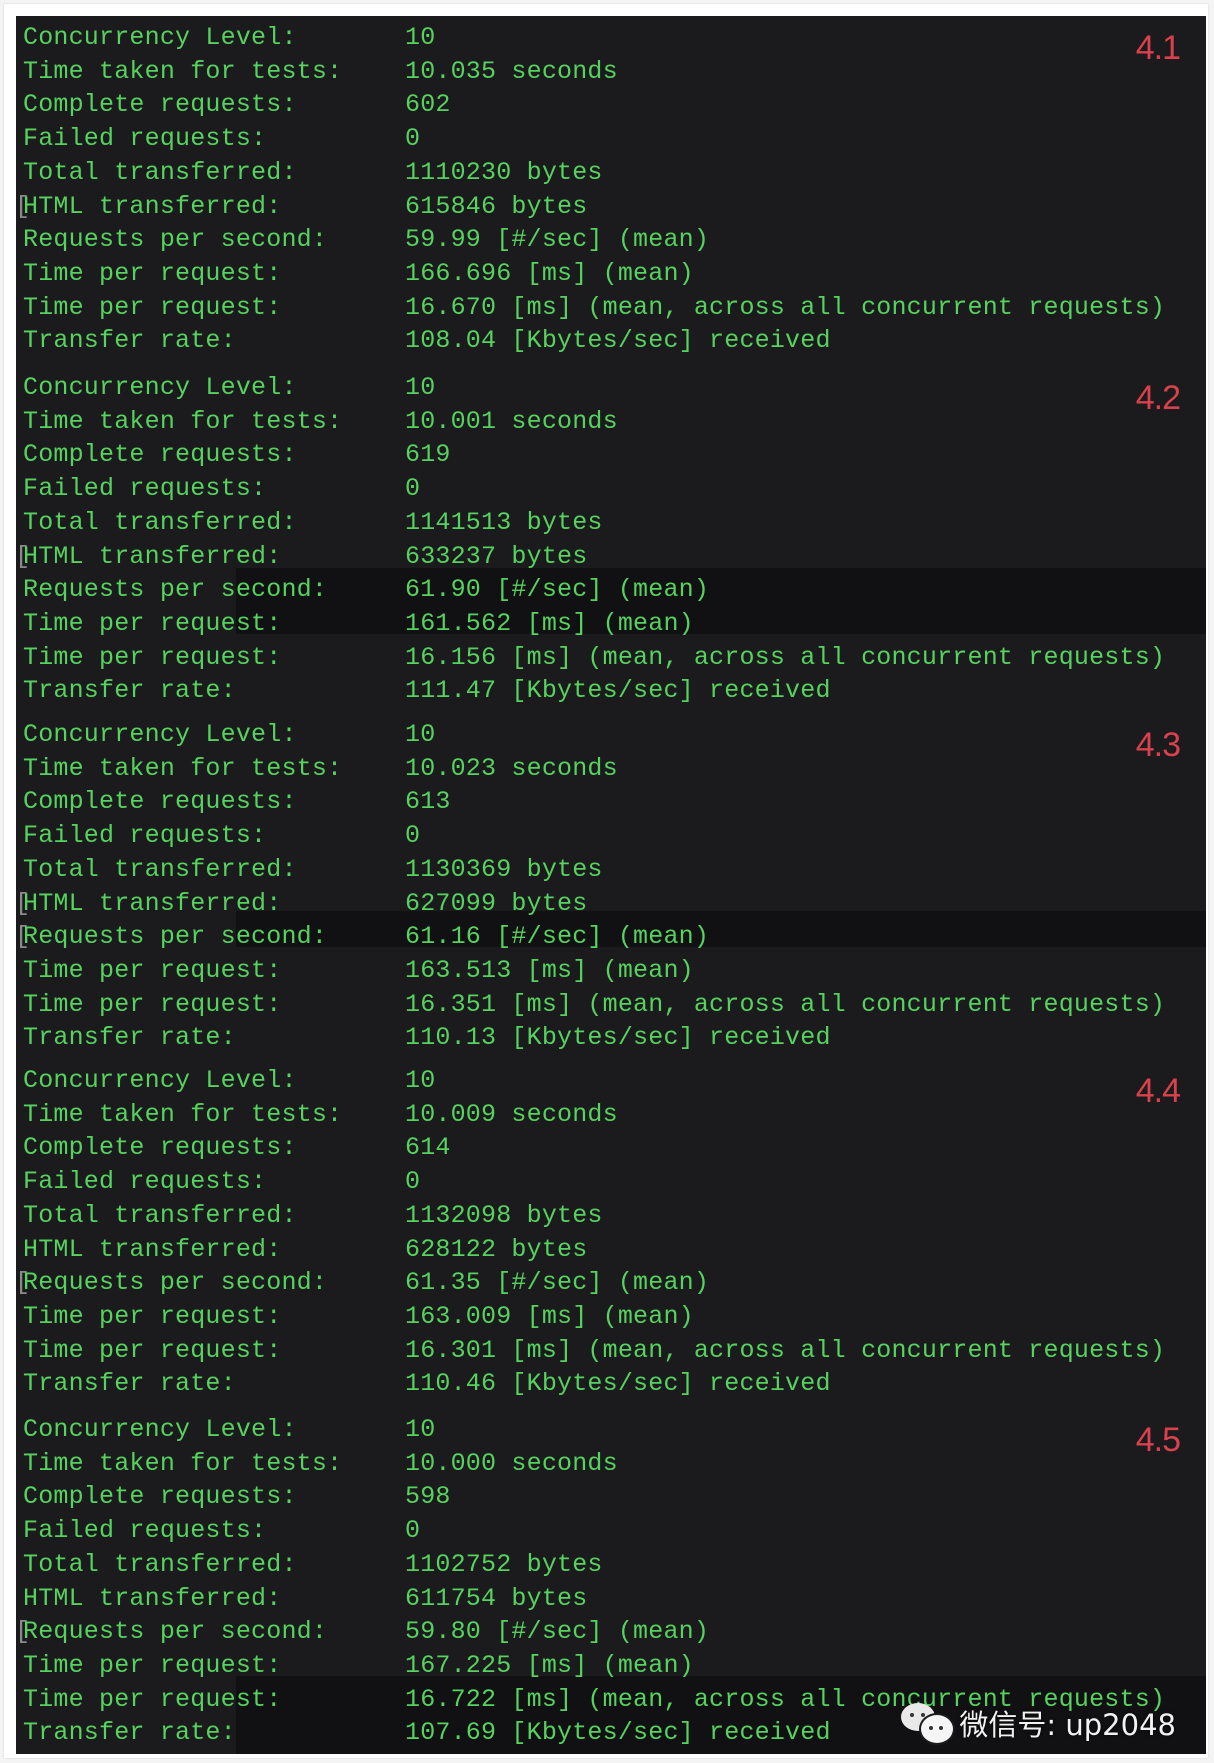 The image size is (1214, 1763). What do you see at coordinates (1158, 48) in the screenshot?
I see `run-tag: 4.1` at bounding box center [1158, 48].